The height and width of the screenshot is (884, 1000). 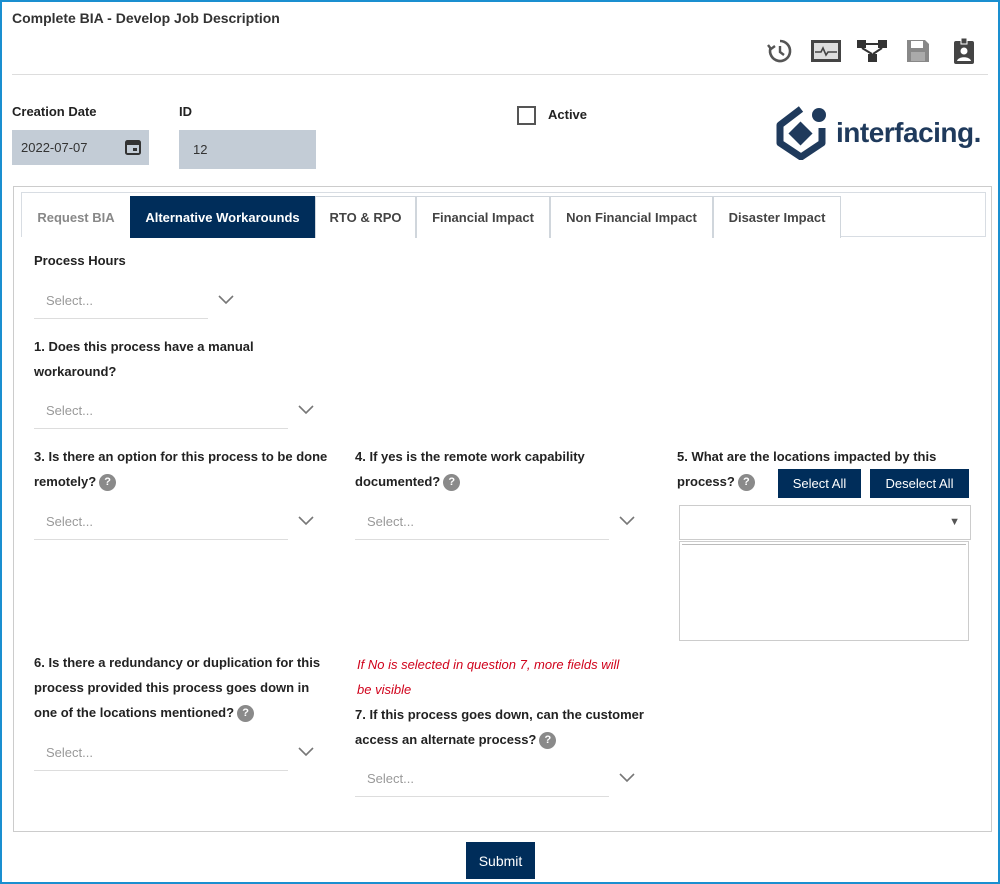 What do you see at coordinates (500, 74) in the screenshot?
I see `header-divider` at bounding box center [500, 74].